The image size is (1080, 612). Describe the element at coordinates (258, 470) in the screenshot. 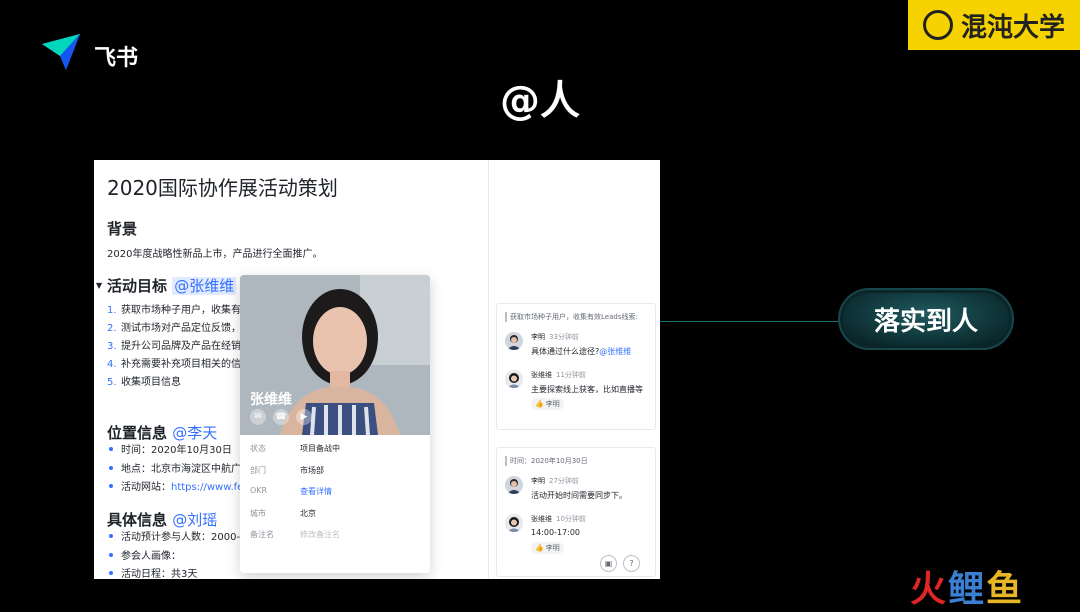

I see `row-key: 部门` at that location.